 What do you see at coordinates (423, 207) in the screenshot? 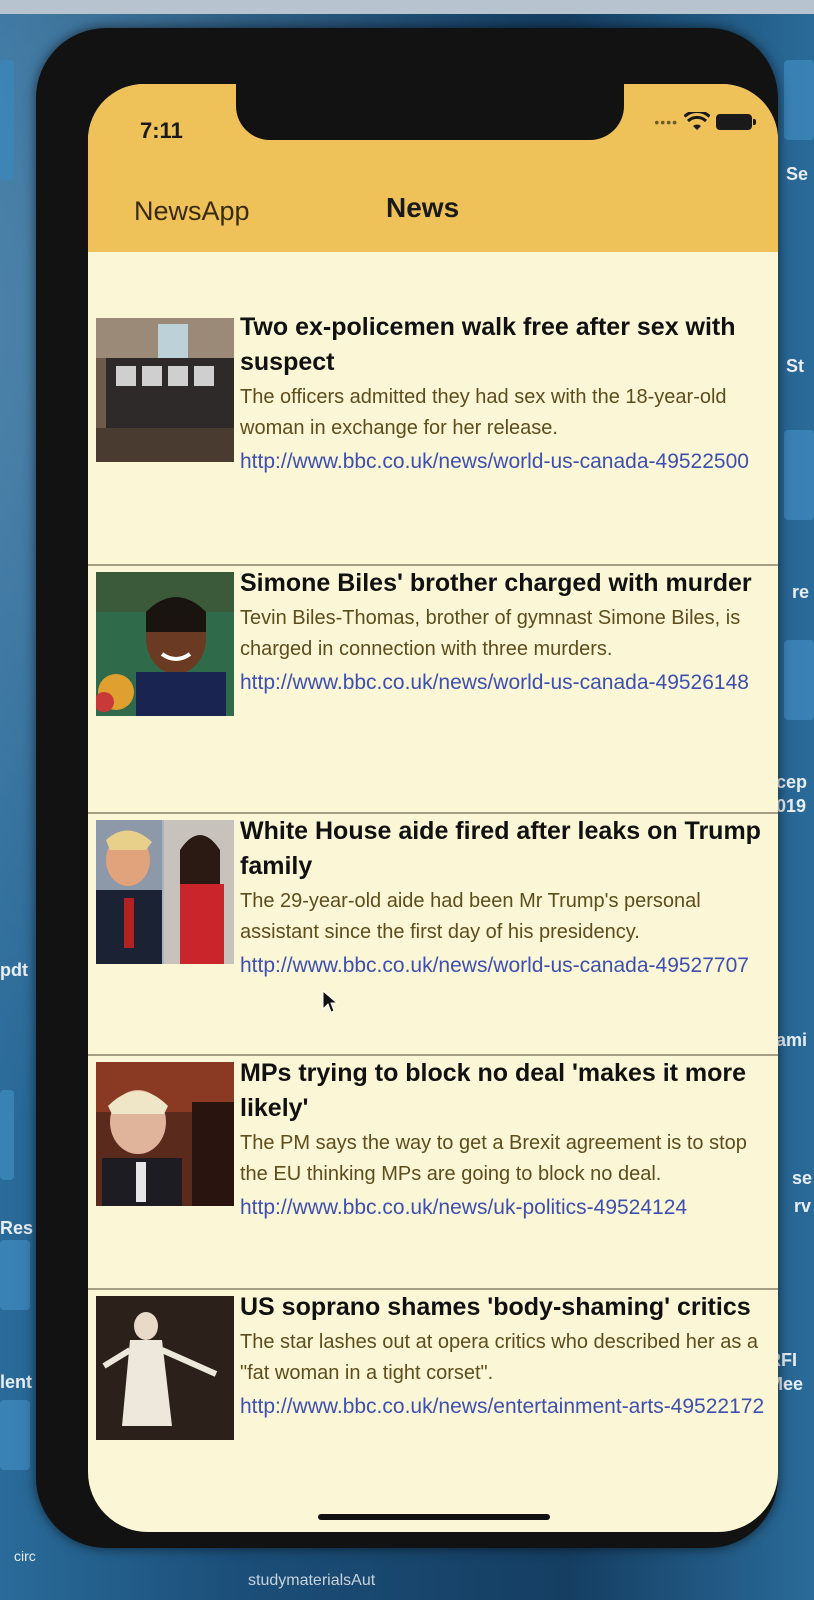
I see `page-title: News` at bounding box center [423, 207].